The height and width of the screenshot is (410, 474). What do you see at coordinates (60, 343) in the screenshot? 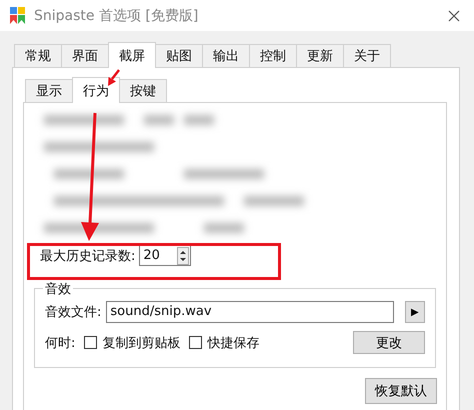
I see `when-label: 何时:` at bounding box center [60, 343].